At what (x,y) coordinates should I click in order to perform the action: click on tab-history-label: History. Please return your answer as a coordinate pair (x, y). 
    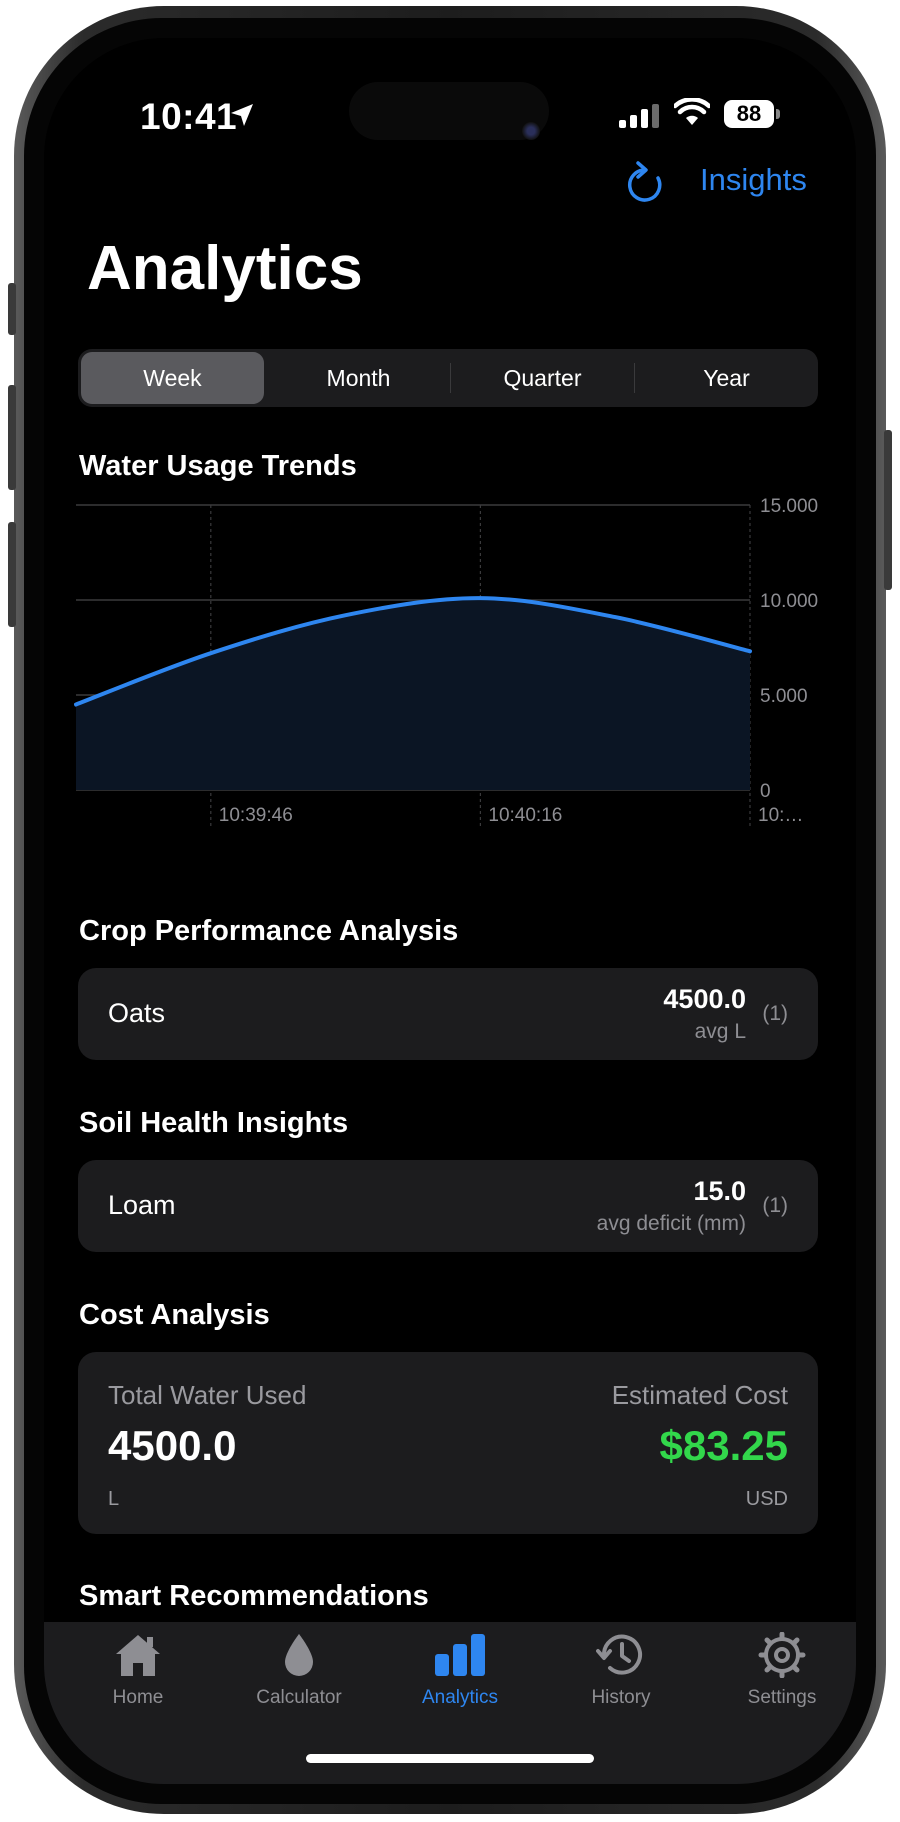
    Looking at the image, I should click on (621, 1697).